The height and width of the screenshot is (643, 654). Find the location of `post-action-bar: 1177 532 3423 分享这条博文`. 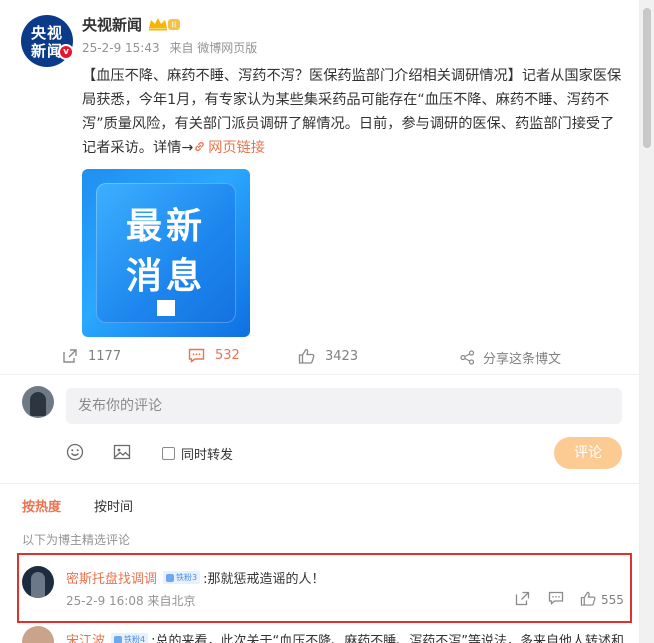

post-action-bar: 1177 532 3423 分享这条博文 is located at coordinates (320, 357).